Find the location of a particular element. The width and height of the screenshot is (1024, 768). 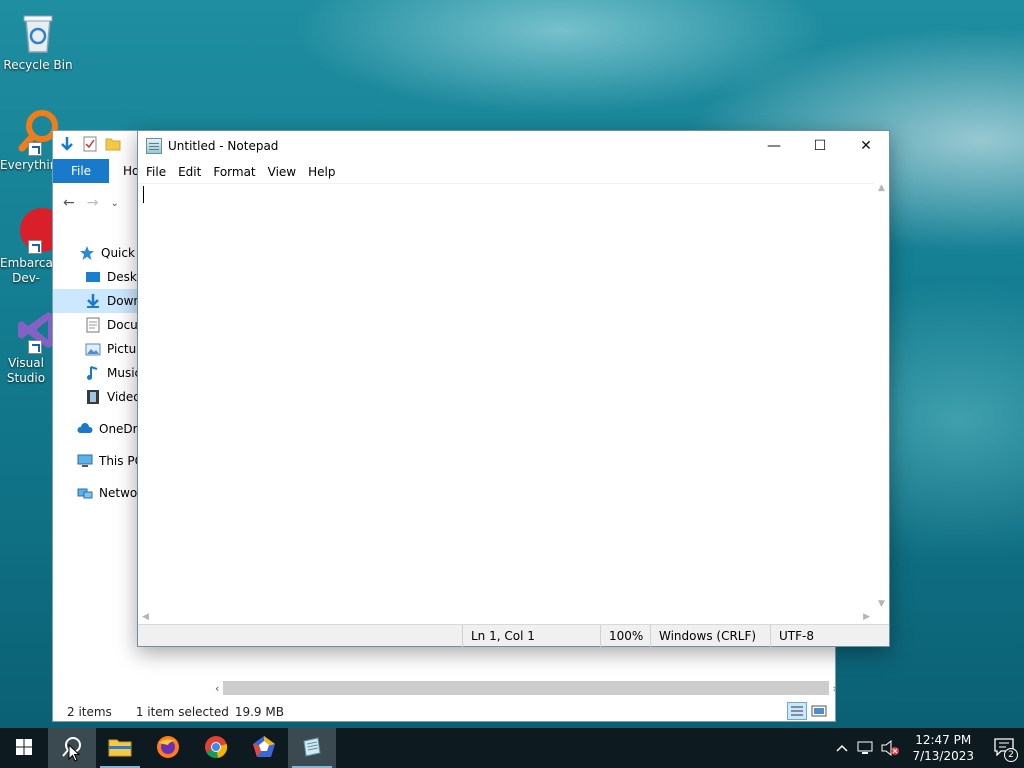

action-center-button: 2 is located at coordinates (1004, 748).